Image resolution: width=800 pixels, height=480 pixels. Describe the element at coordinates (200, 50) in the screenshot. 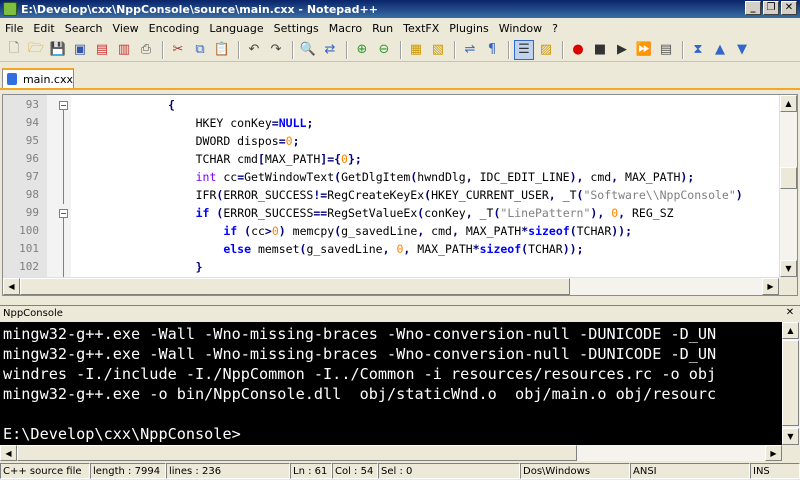

I see `copy-icon: ⧉` at that location.